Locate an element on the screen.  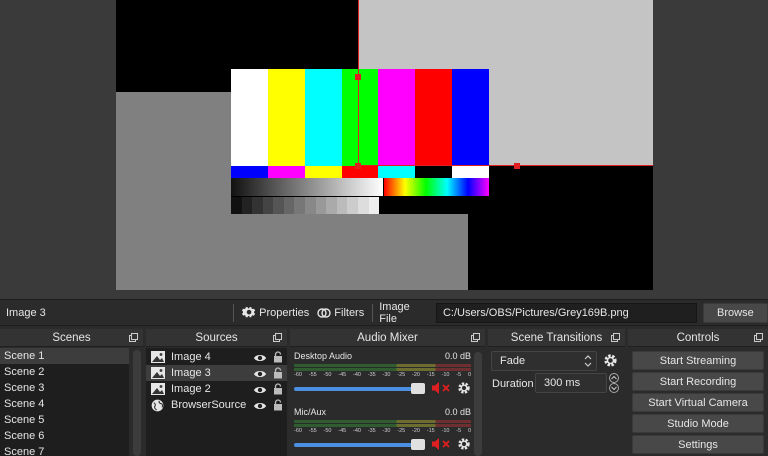
source-name: BrowserSource is located at coordinates (209, 405).